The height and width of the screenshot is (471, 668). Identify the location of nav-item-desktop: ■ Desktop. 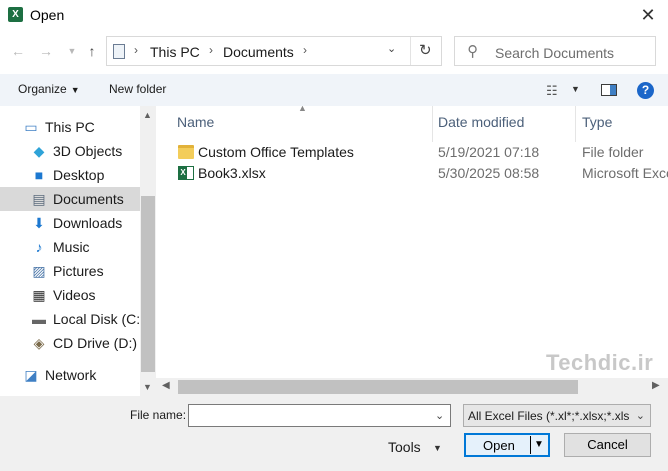
(70, 175).